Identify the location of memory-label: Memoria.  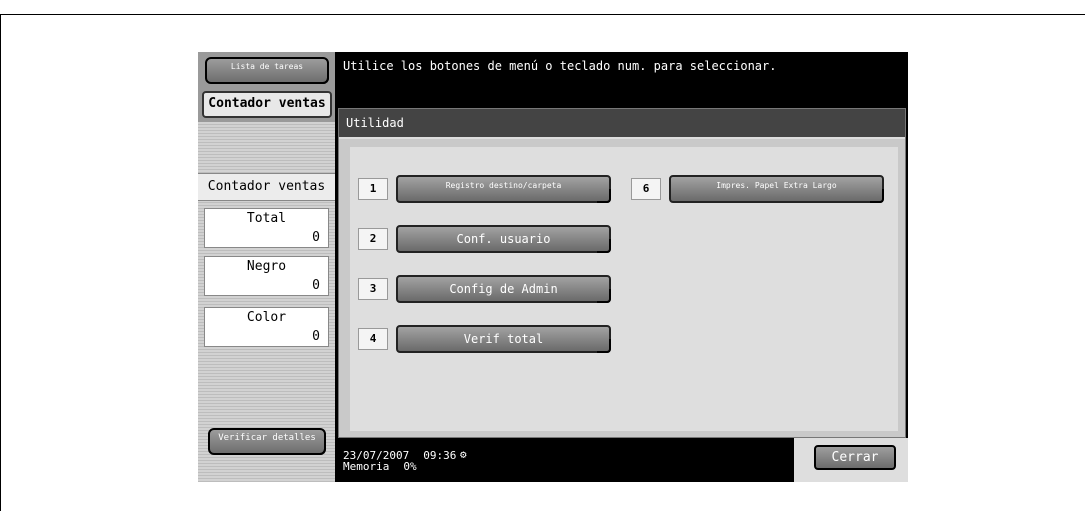
(366, 466).